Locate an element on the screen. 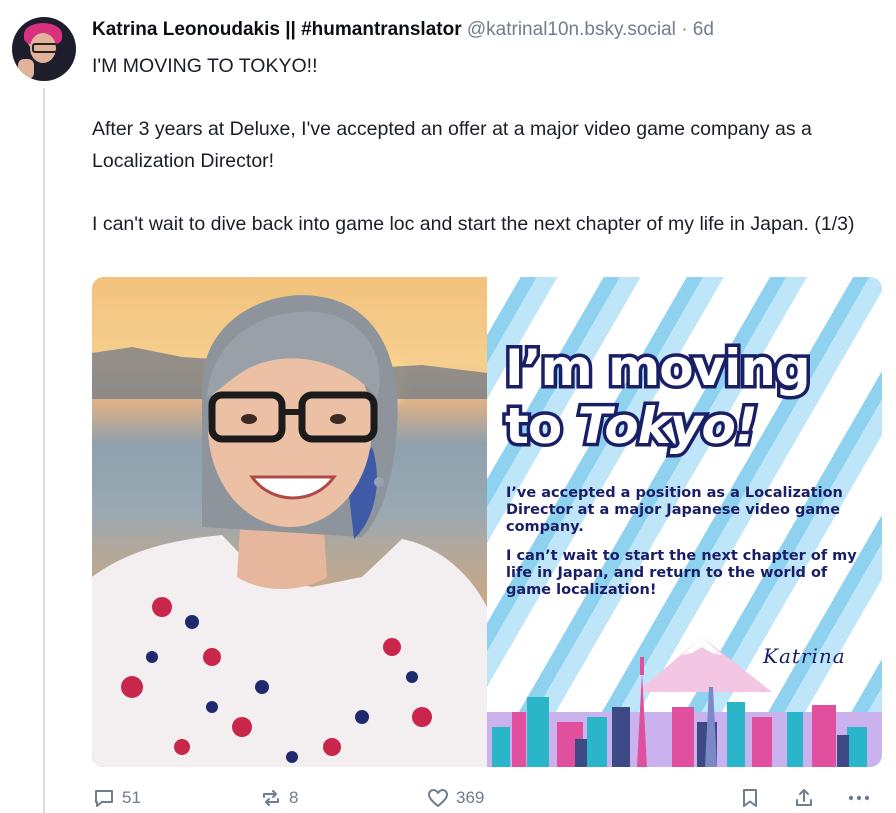 This screenshot has height=813, width=896. author-avatar is located at coordinates (44, 49).